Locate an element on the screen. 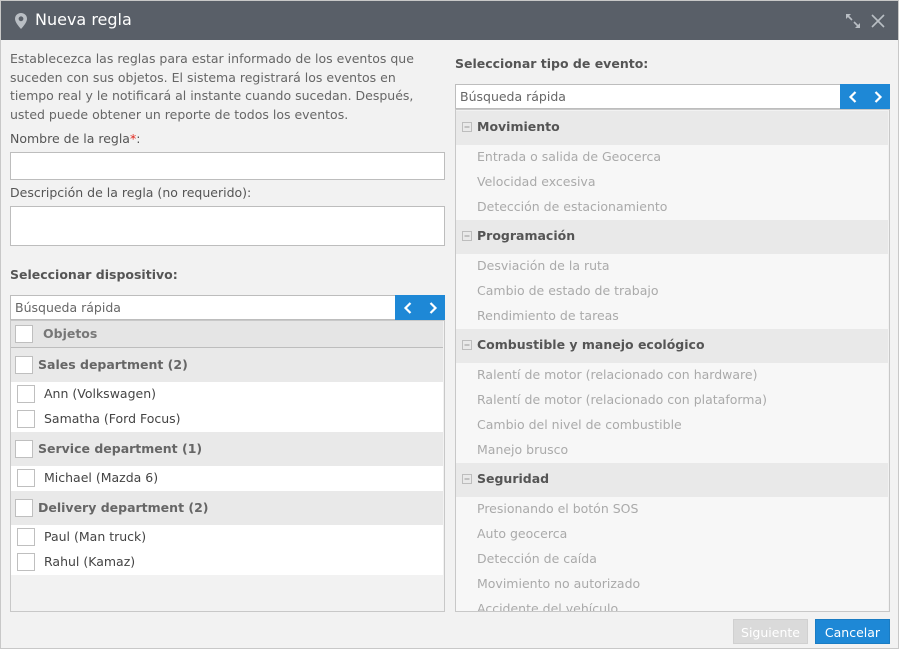 This screenshot has width=899, height=649. event-item: Auto geocerca is located at coordinates (672, 534).